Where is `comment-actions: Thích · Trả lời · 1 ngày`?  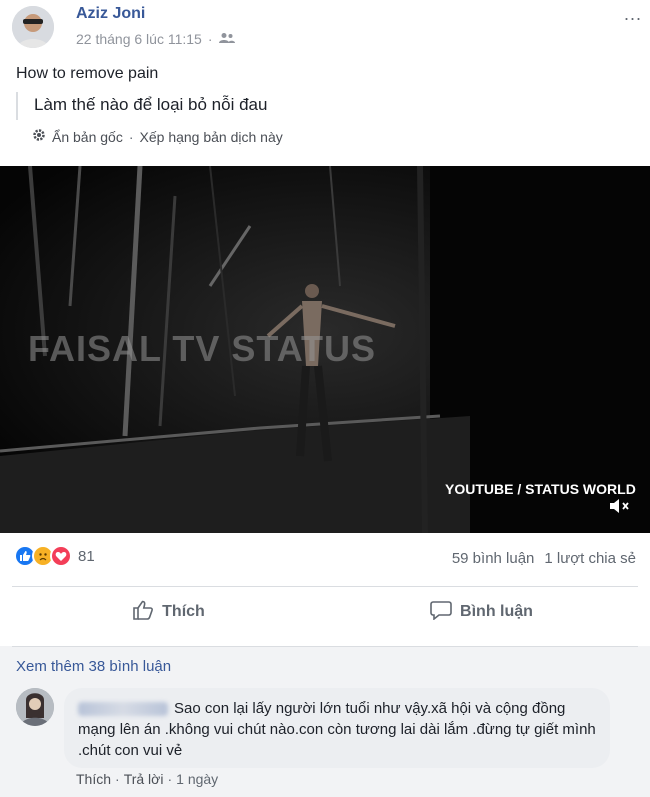
comment-actions: Thích · Trả lời · 1 ngày is located at coordinates (147, 779).